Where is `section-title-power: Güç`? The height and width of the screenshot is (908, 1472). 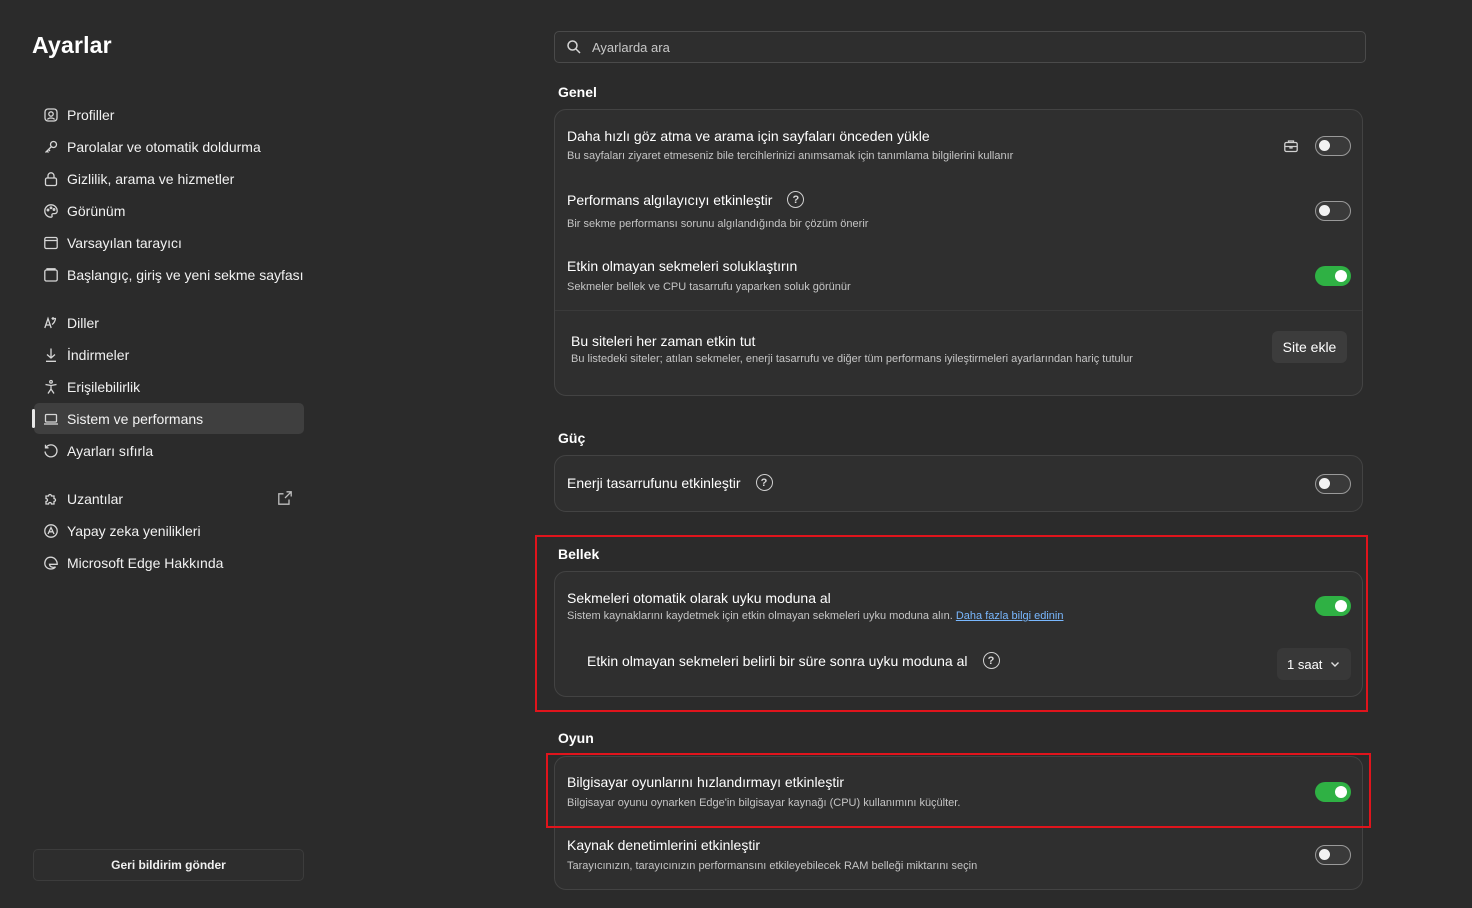 section-title-power: Güç is located at coordinates (572, 438).